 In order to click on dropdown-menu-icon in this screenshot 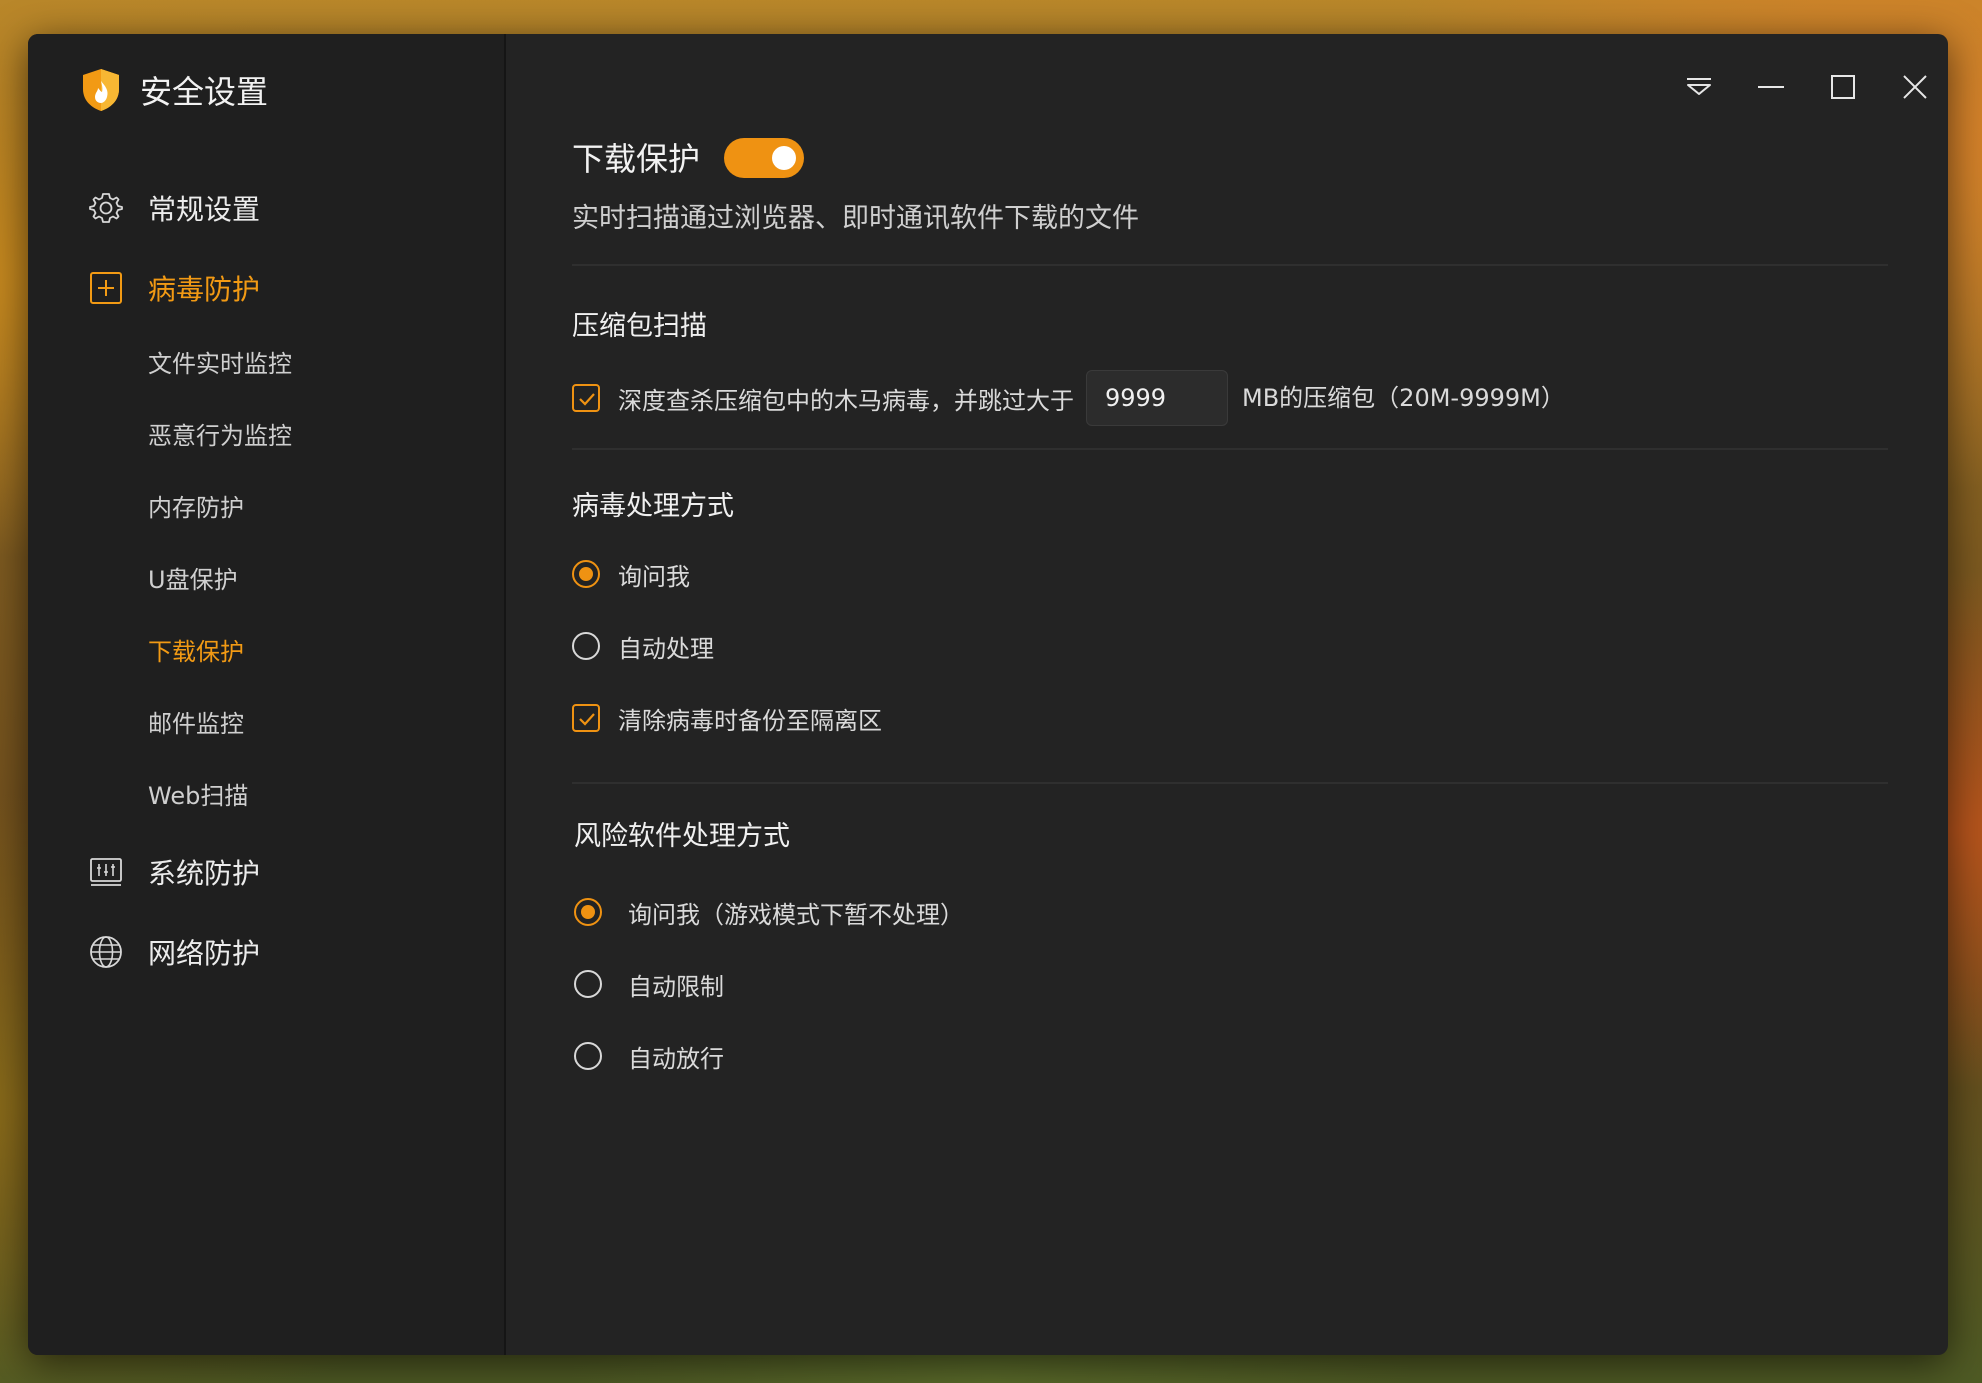, I will do `click(1699, 86)`.